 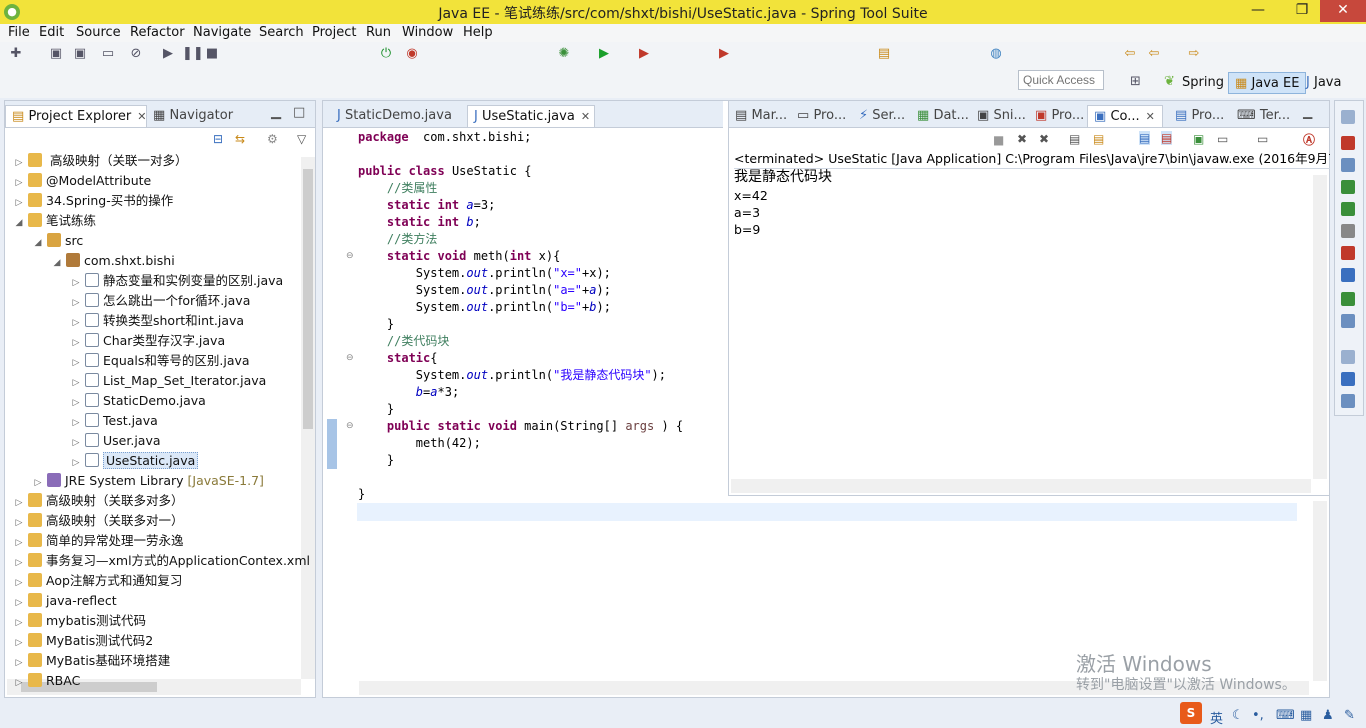 I want to click on code-line: System.out.println("x="+x);, so click(x=484, y=273).